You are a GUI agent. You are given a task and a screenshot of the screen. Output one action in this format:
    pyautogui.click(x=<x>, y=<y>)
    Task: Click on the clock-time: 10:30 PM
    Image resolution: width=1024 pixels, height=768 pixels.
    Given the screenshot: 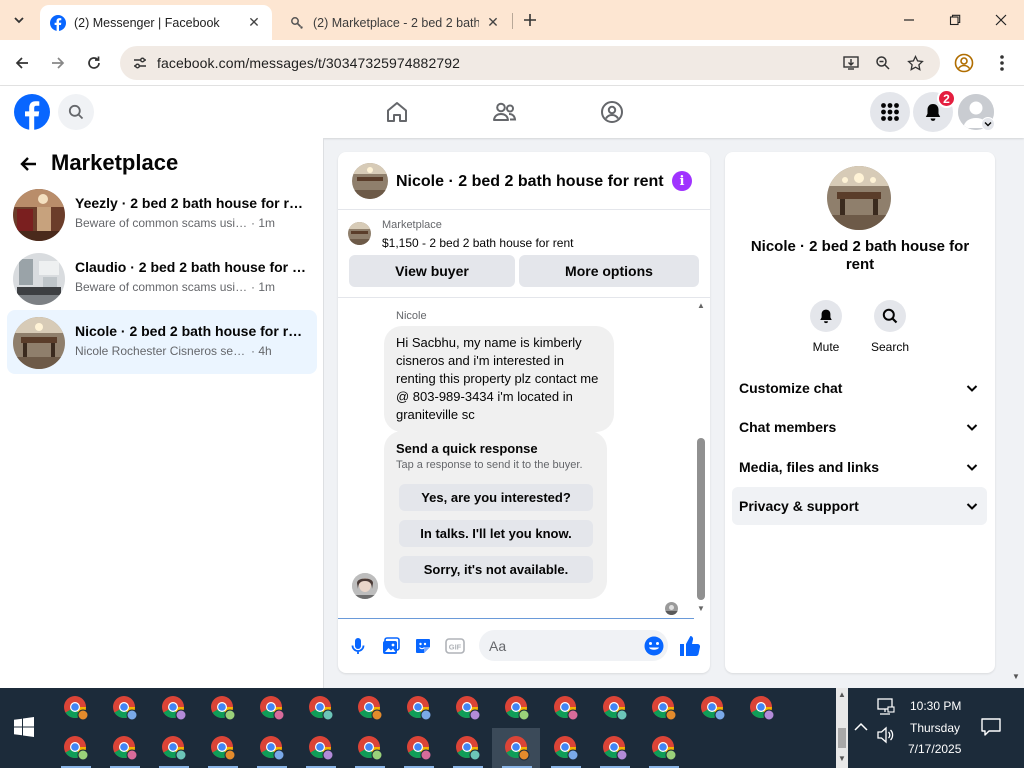 What is the action you would take?
    pyautogui.click(x=935, y=706)
    